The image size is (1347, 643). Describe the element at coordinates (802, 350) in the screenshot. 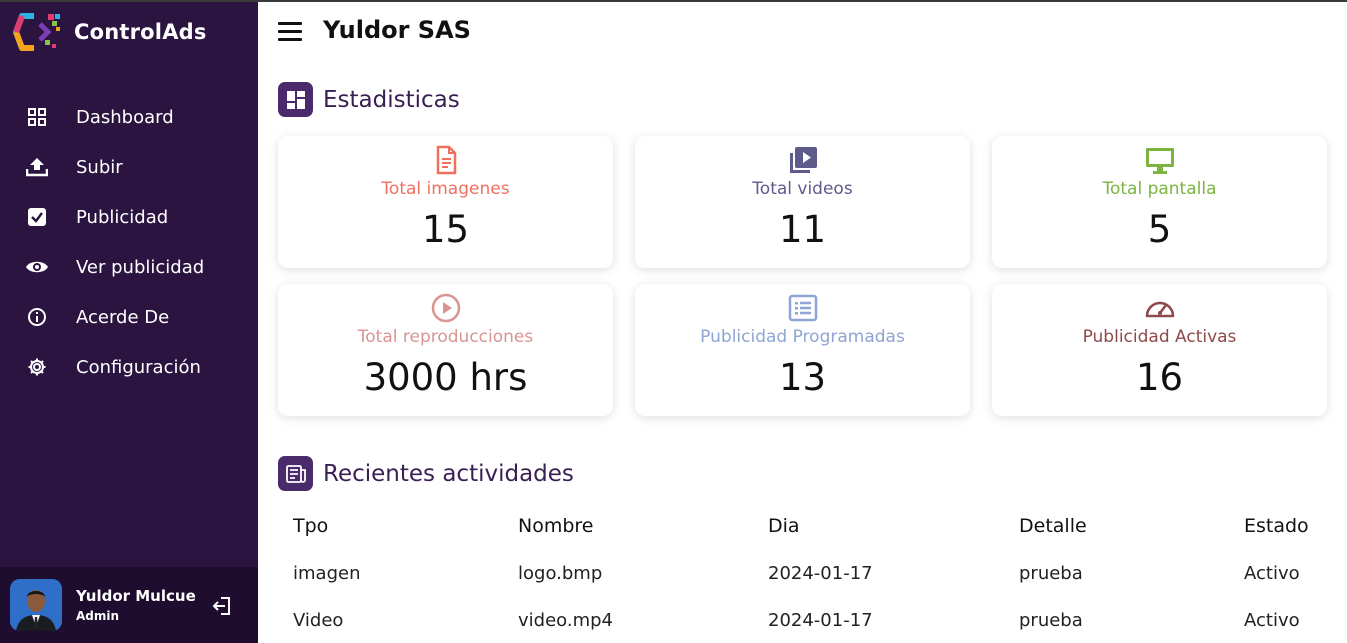

I see `stat-card-publicidad-programadas: Publicidad Programadas 13` at that location.